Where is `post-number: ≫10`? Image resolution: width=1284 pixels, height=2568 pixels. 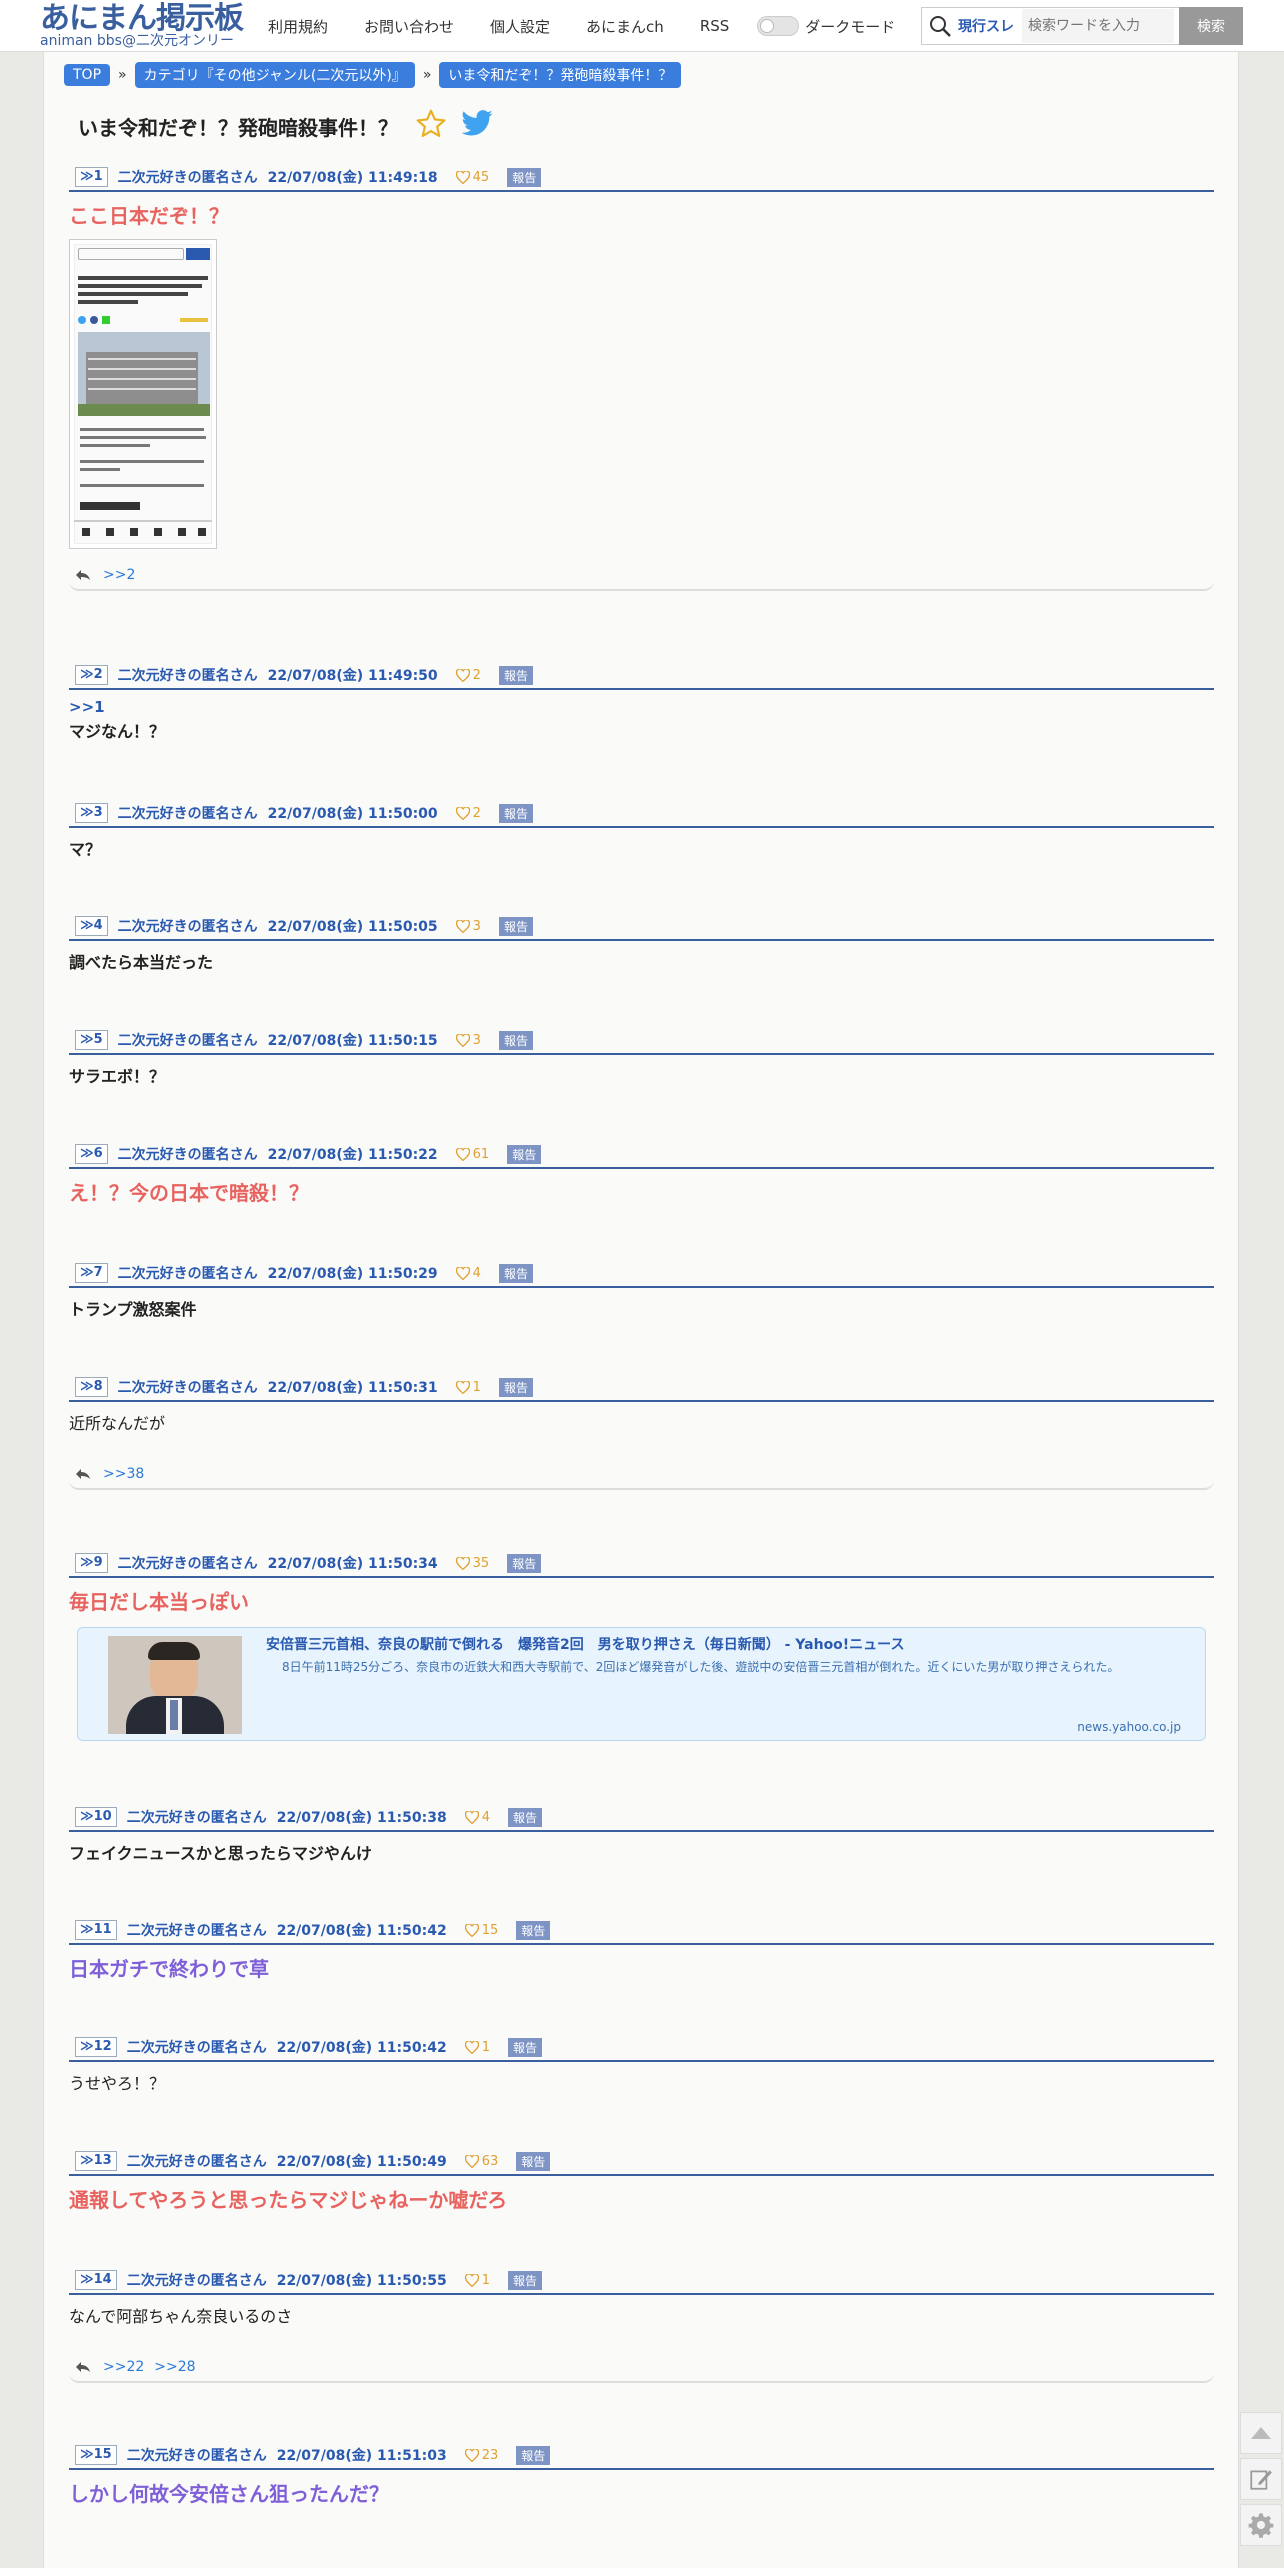
post-number: ≫10 is located at coordinates (96, 1817).